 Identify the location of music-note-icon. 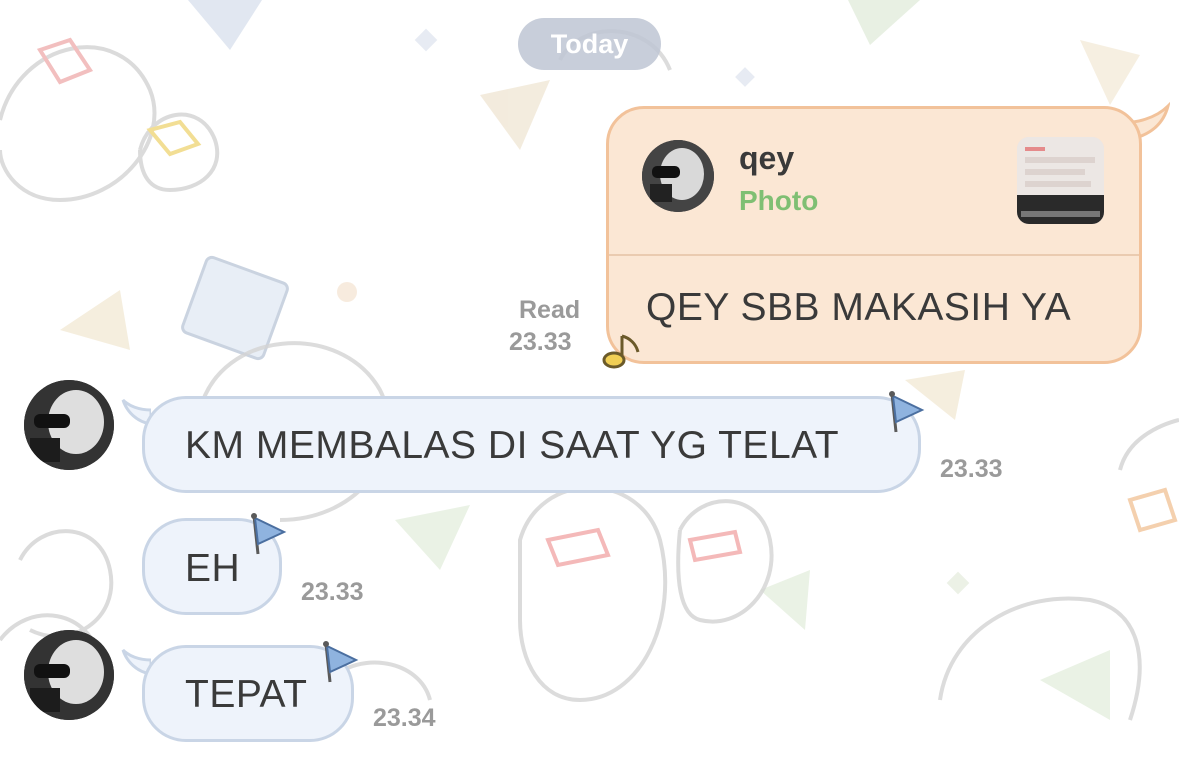
(621, 351).